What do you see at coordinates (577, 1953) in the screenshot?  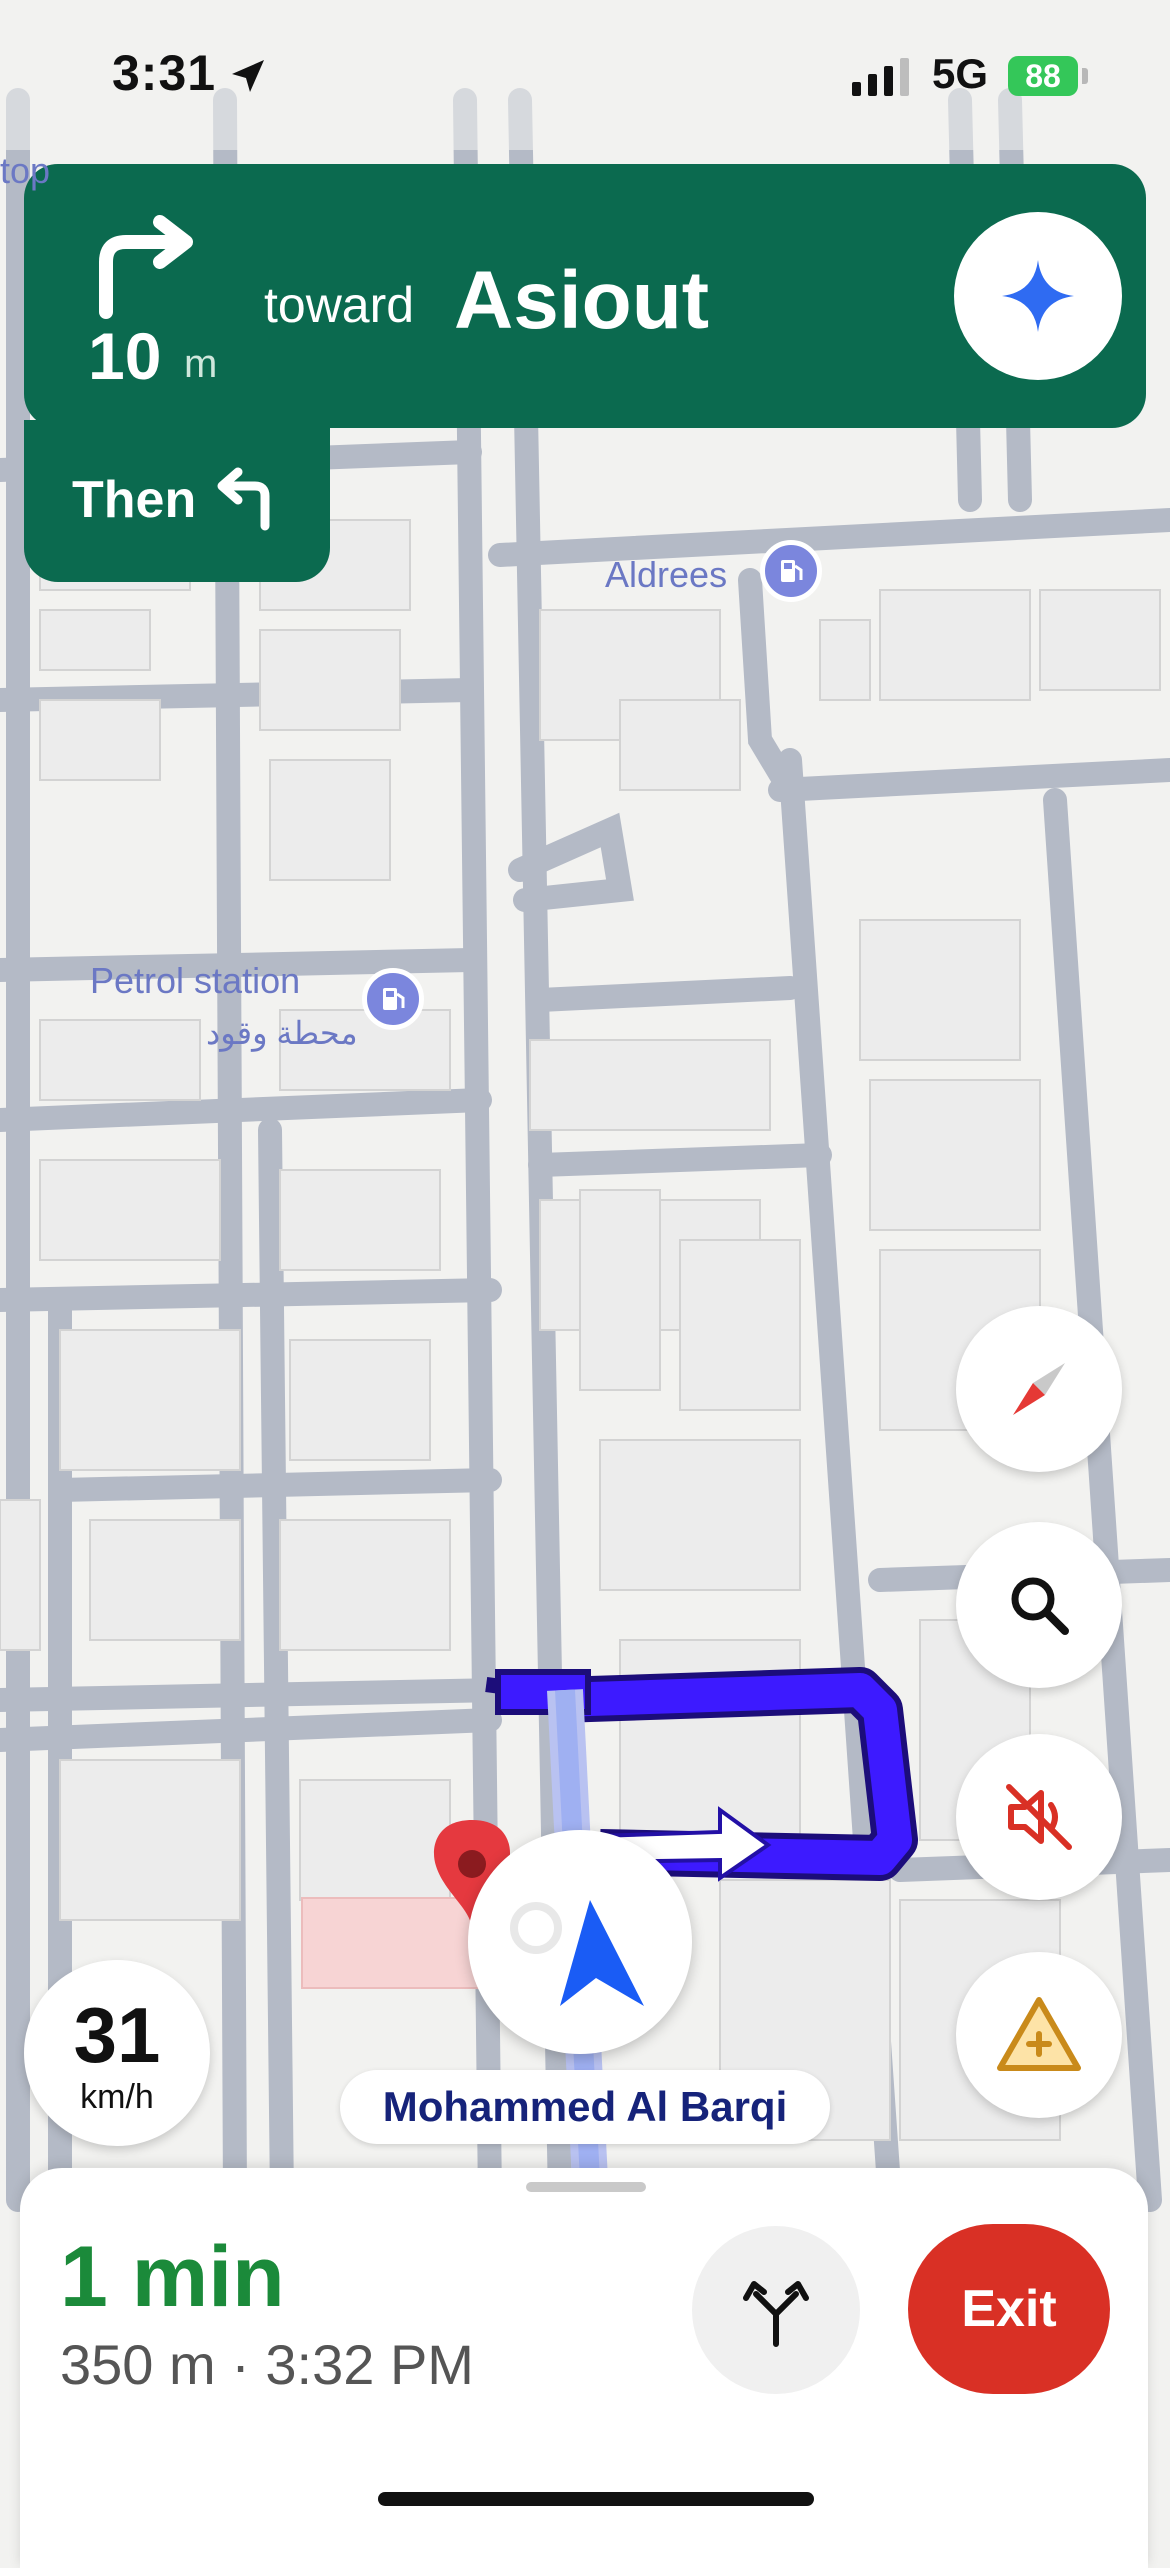 I see `navigation-arrow-icon` at bounding box center [577, 1953].